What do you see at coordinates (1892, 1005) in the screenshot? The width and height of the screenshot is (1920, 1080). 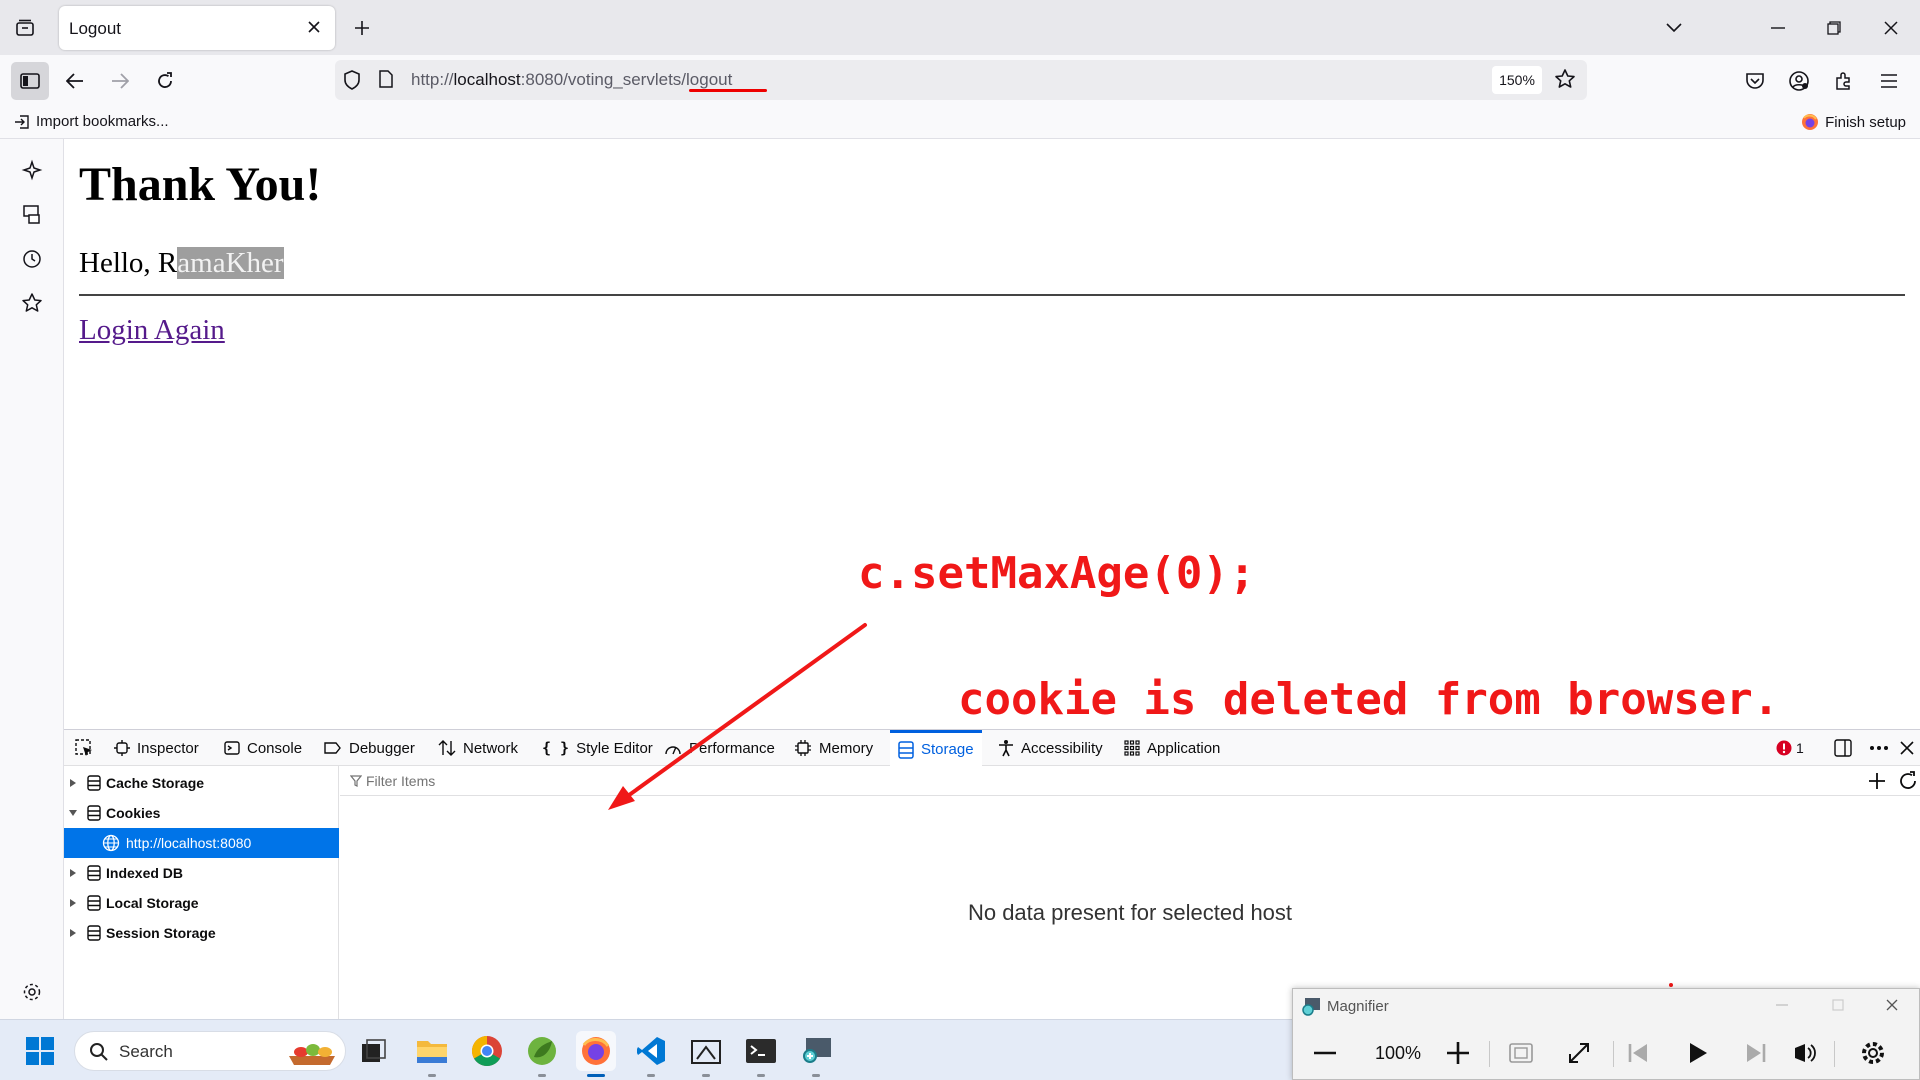 I see `magnifier-close-icon` at bounding box center [1892, 1005].